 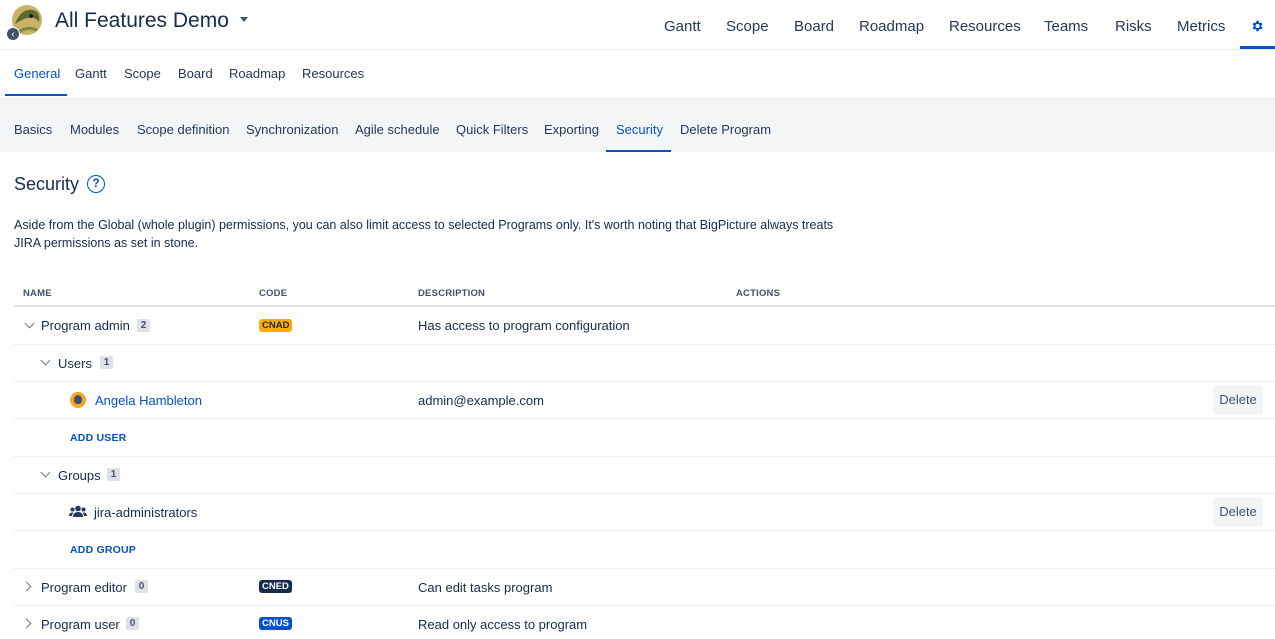 What do you see at coordinates (103, 550) in the screenshot?
I see `add-group-link: ADD GROUP` at bounding box center [103, 550].